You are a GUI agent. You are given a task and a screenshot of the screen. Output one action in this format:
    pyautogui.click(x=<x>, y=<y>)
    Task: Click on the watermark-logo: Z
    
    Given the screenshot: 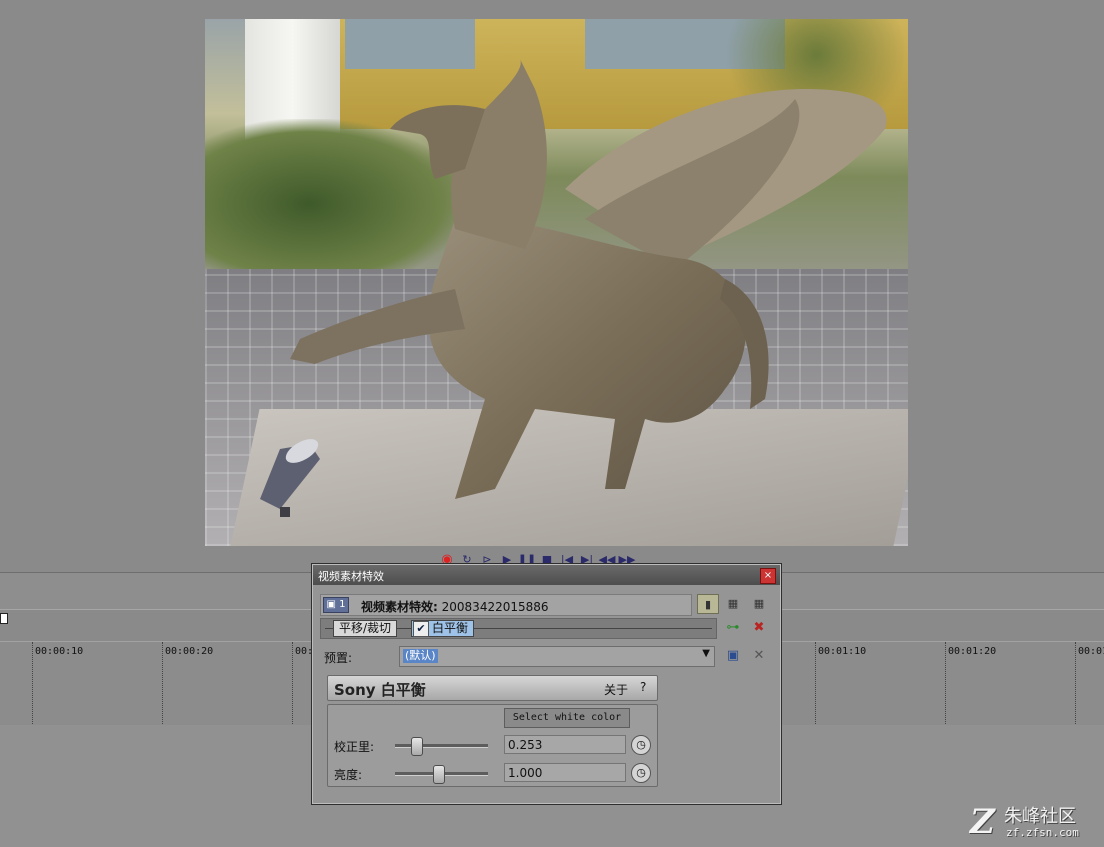 What is the action you would take?
    pyautogui.click(x=982, y=822)
    